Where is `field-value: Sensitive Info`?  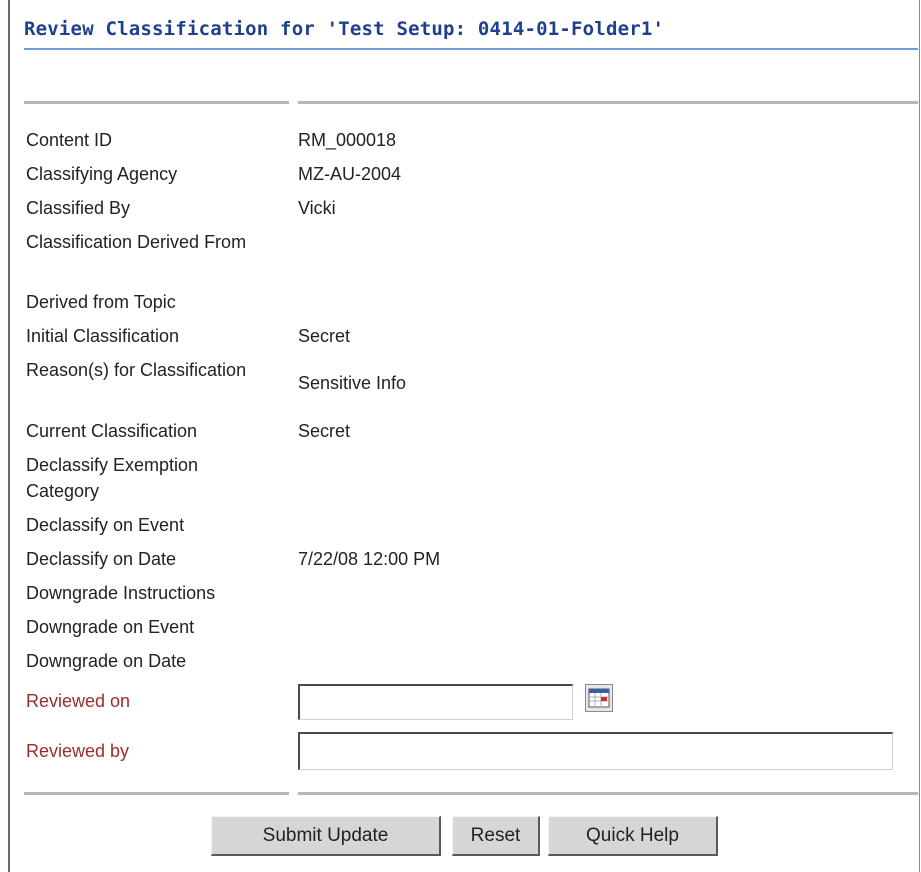
field-value: Sensitive Info is located at coordinates (352, 383).